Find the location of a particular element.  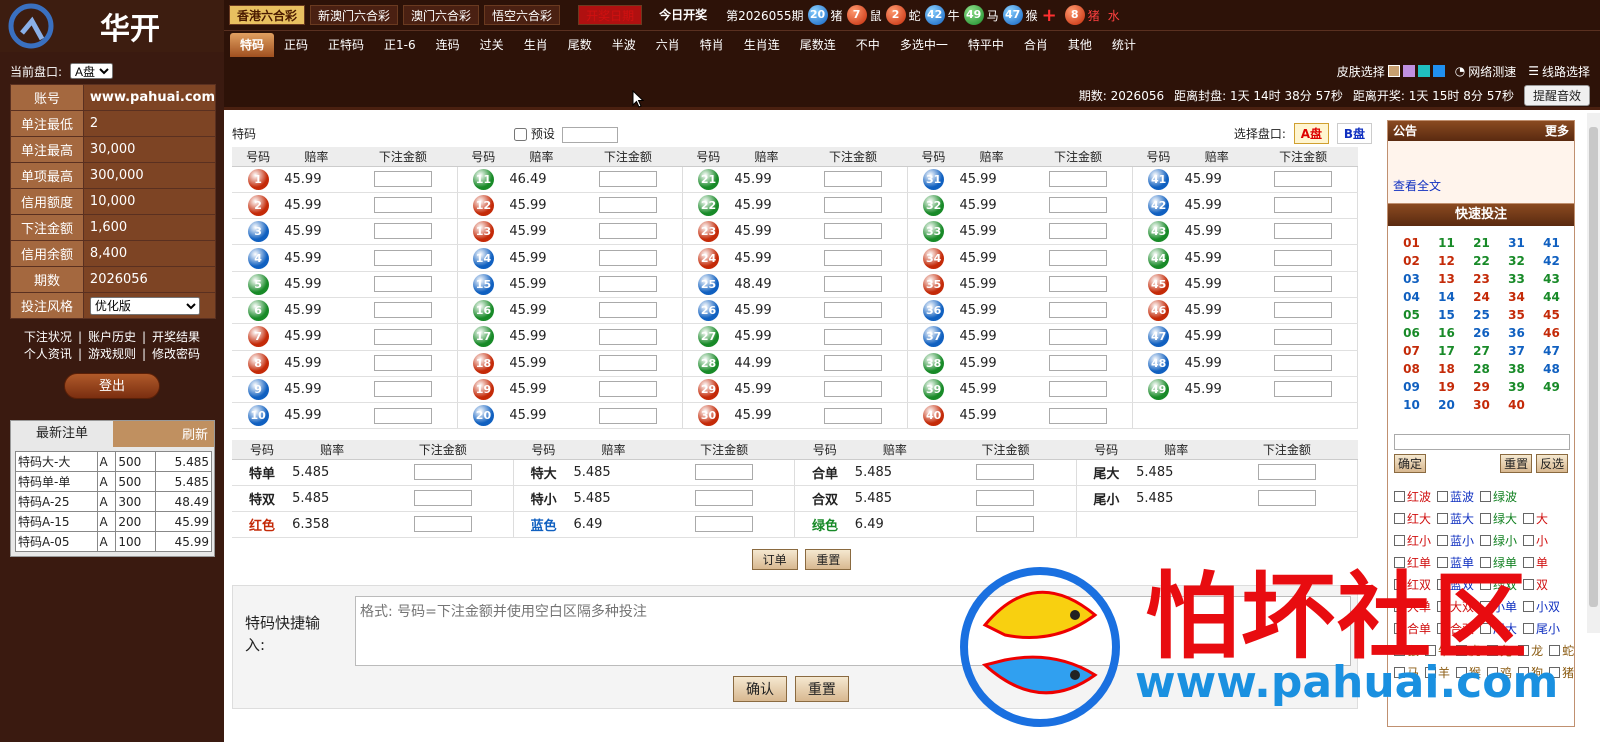

lottery-tab: 香港六合彩 is located at coordinates (267, 15).